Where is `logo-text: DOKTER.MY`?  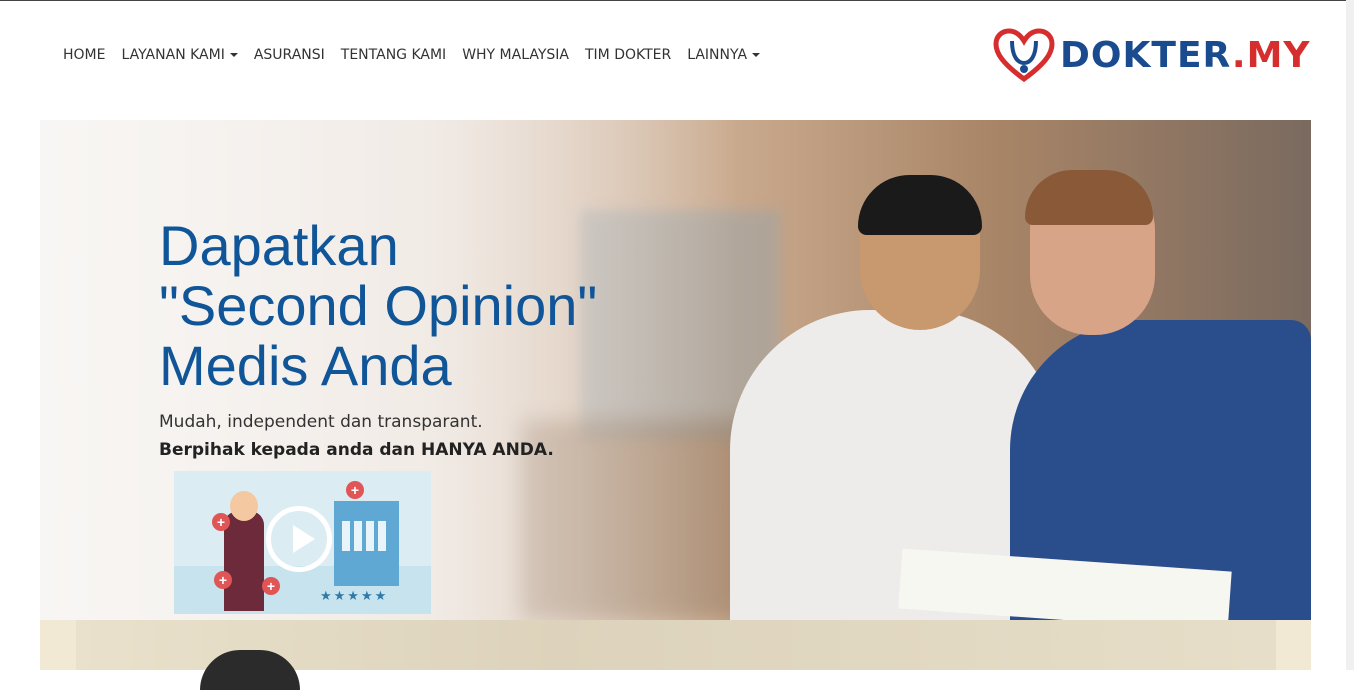
logo-text: DOKTER.MY is located at coordinates (1185, 55).